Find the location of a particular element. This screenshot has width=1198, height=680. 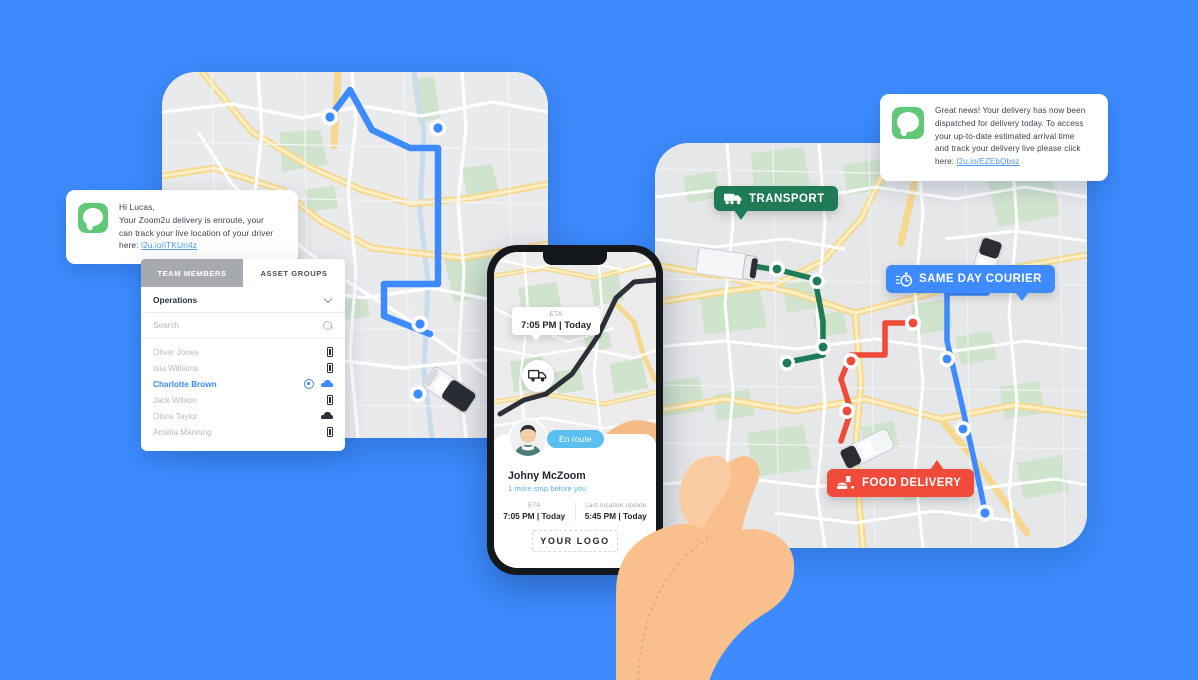

section-operations: Operations is located at coordinates (243, 300).